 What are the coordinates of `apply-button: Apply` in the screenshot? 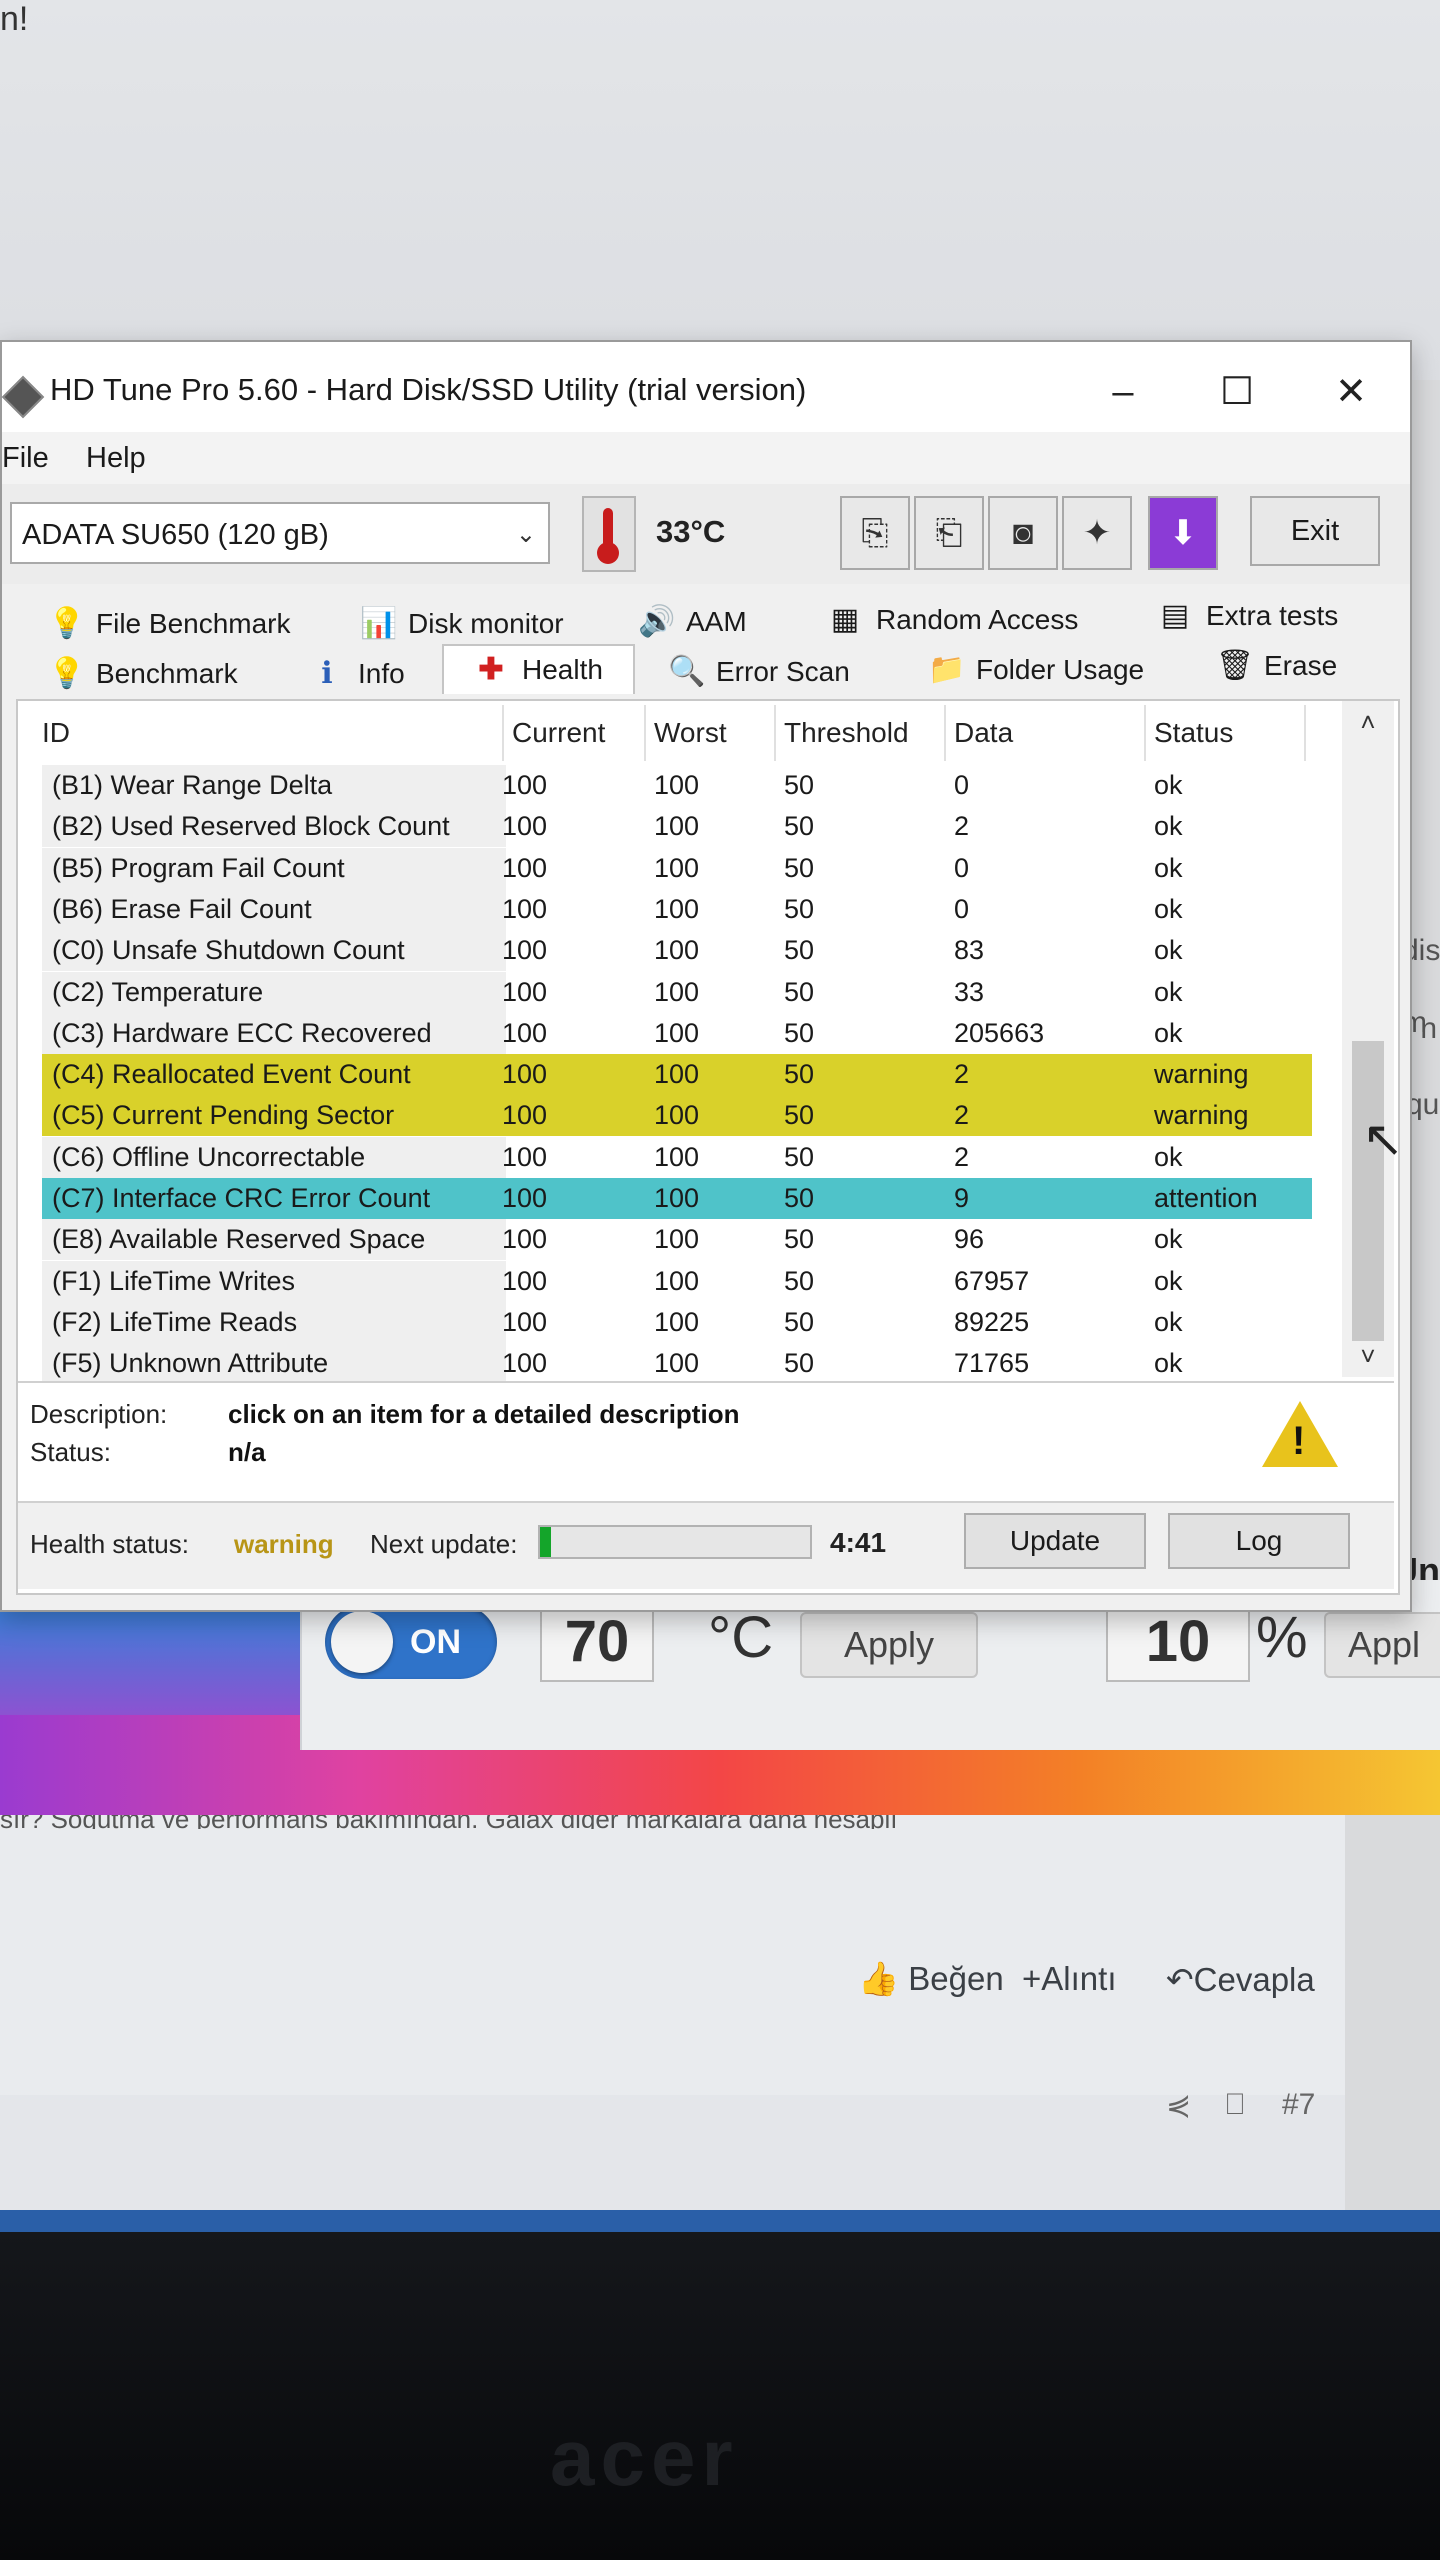 It's located at (889, 1645).